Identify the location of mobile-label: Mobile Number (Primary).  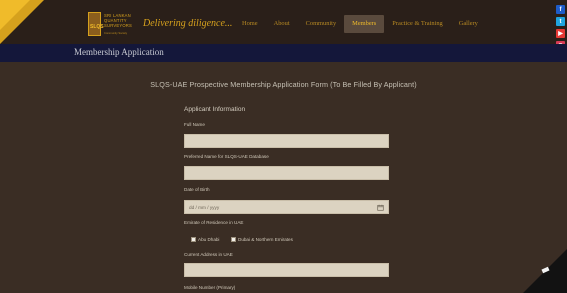
(210, 287).